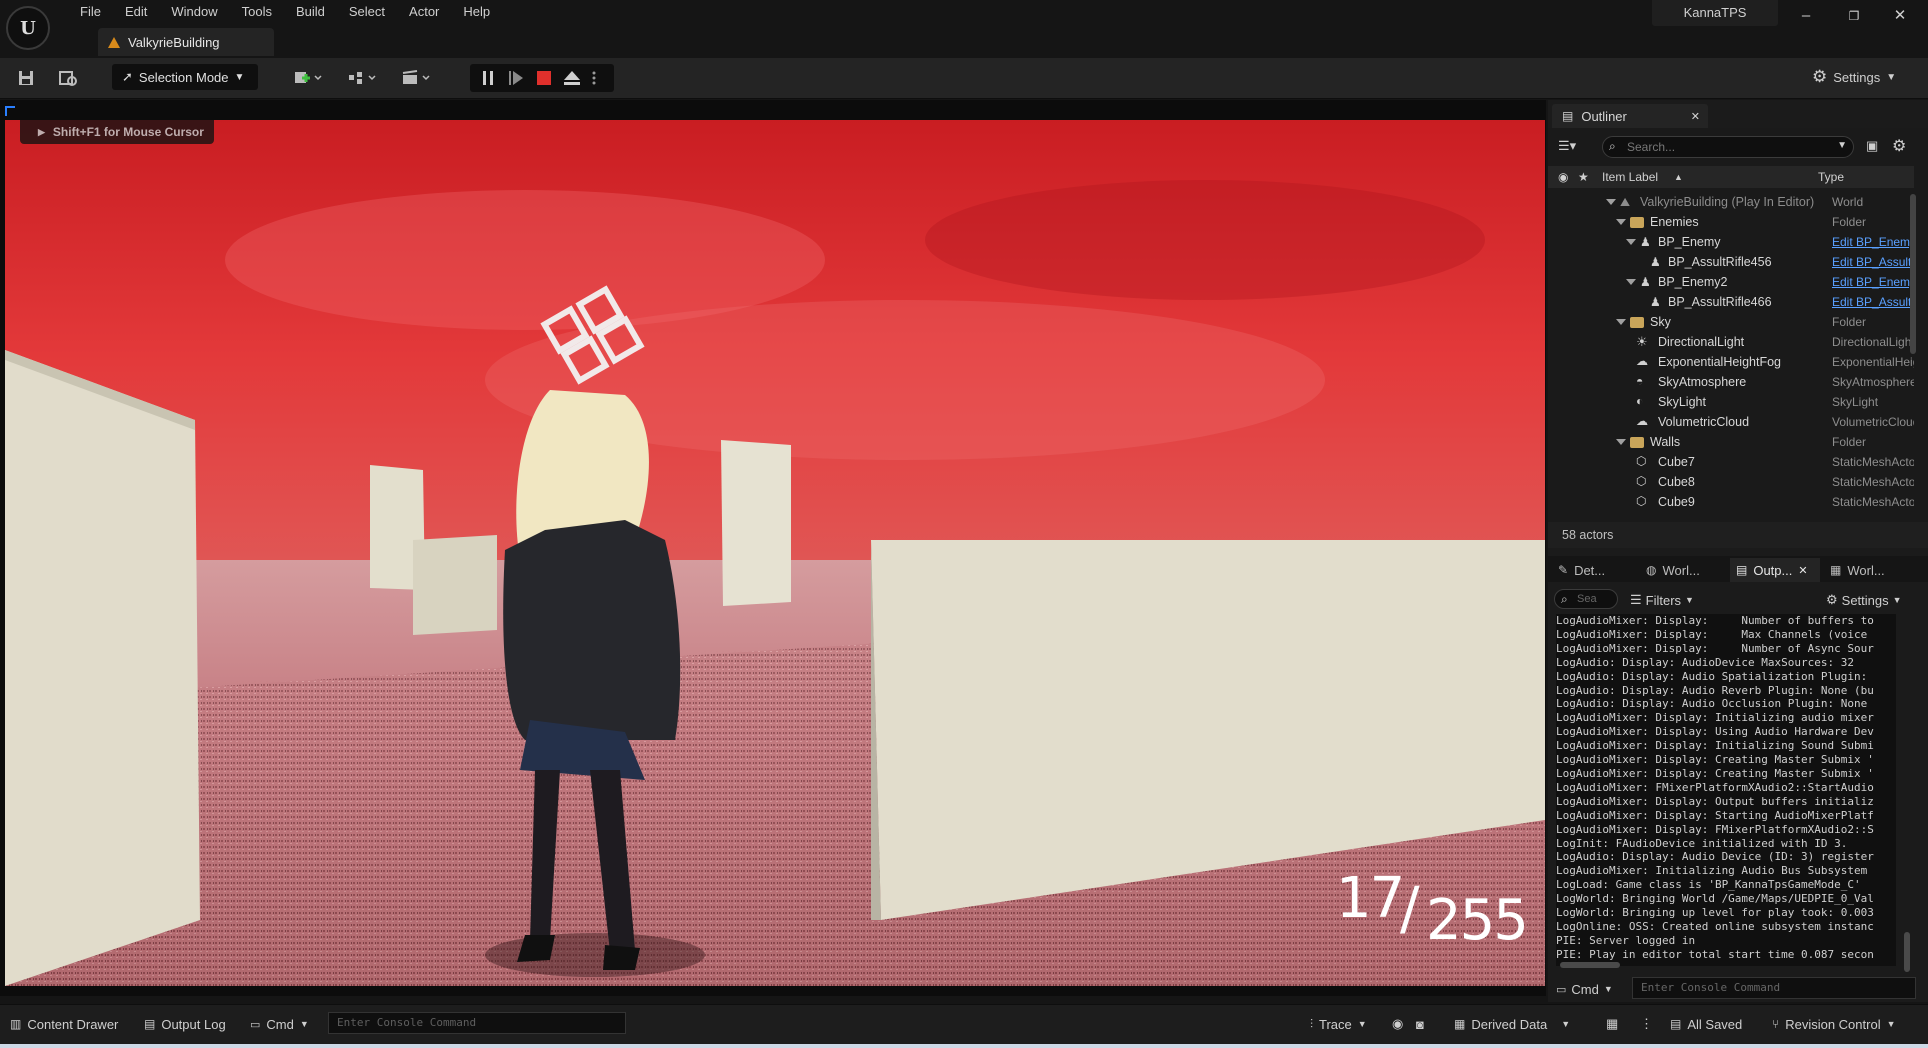 The height and width of the screenshot is (1048, 1928). I want to click on log-console-input: Enter Console Command, so click(1774, 988).